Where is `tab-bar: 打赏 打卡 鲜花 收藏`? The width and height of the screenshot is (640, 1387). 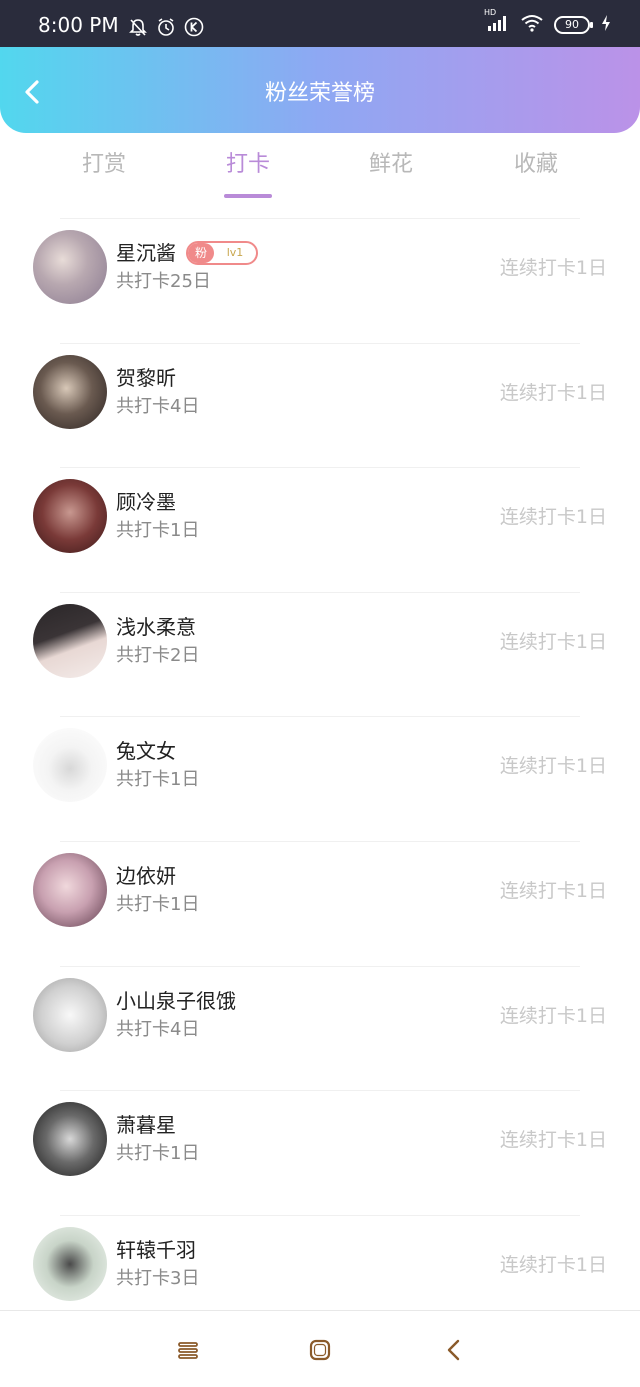 tab-bar: 打赏 打卡 鲜花 收藏 is located at coordinates (320, 171).